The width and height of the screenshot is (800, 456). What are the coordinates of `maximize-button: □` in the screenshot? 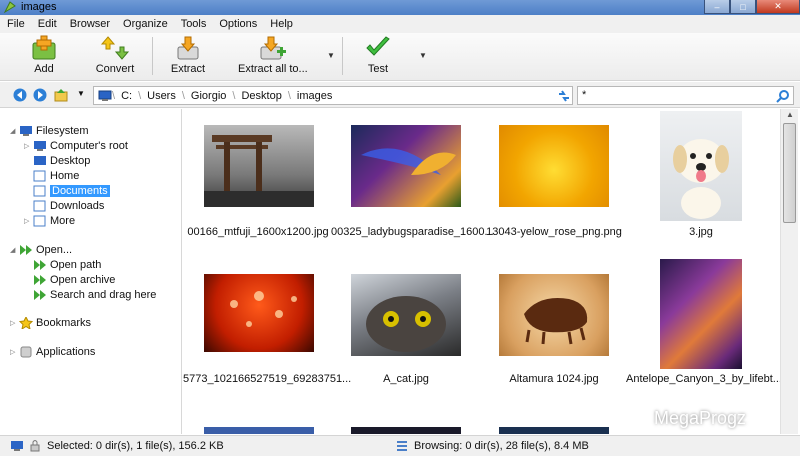 It's located at (743, 7).